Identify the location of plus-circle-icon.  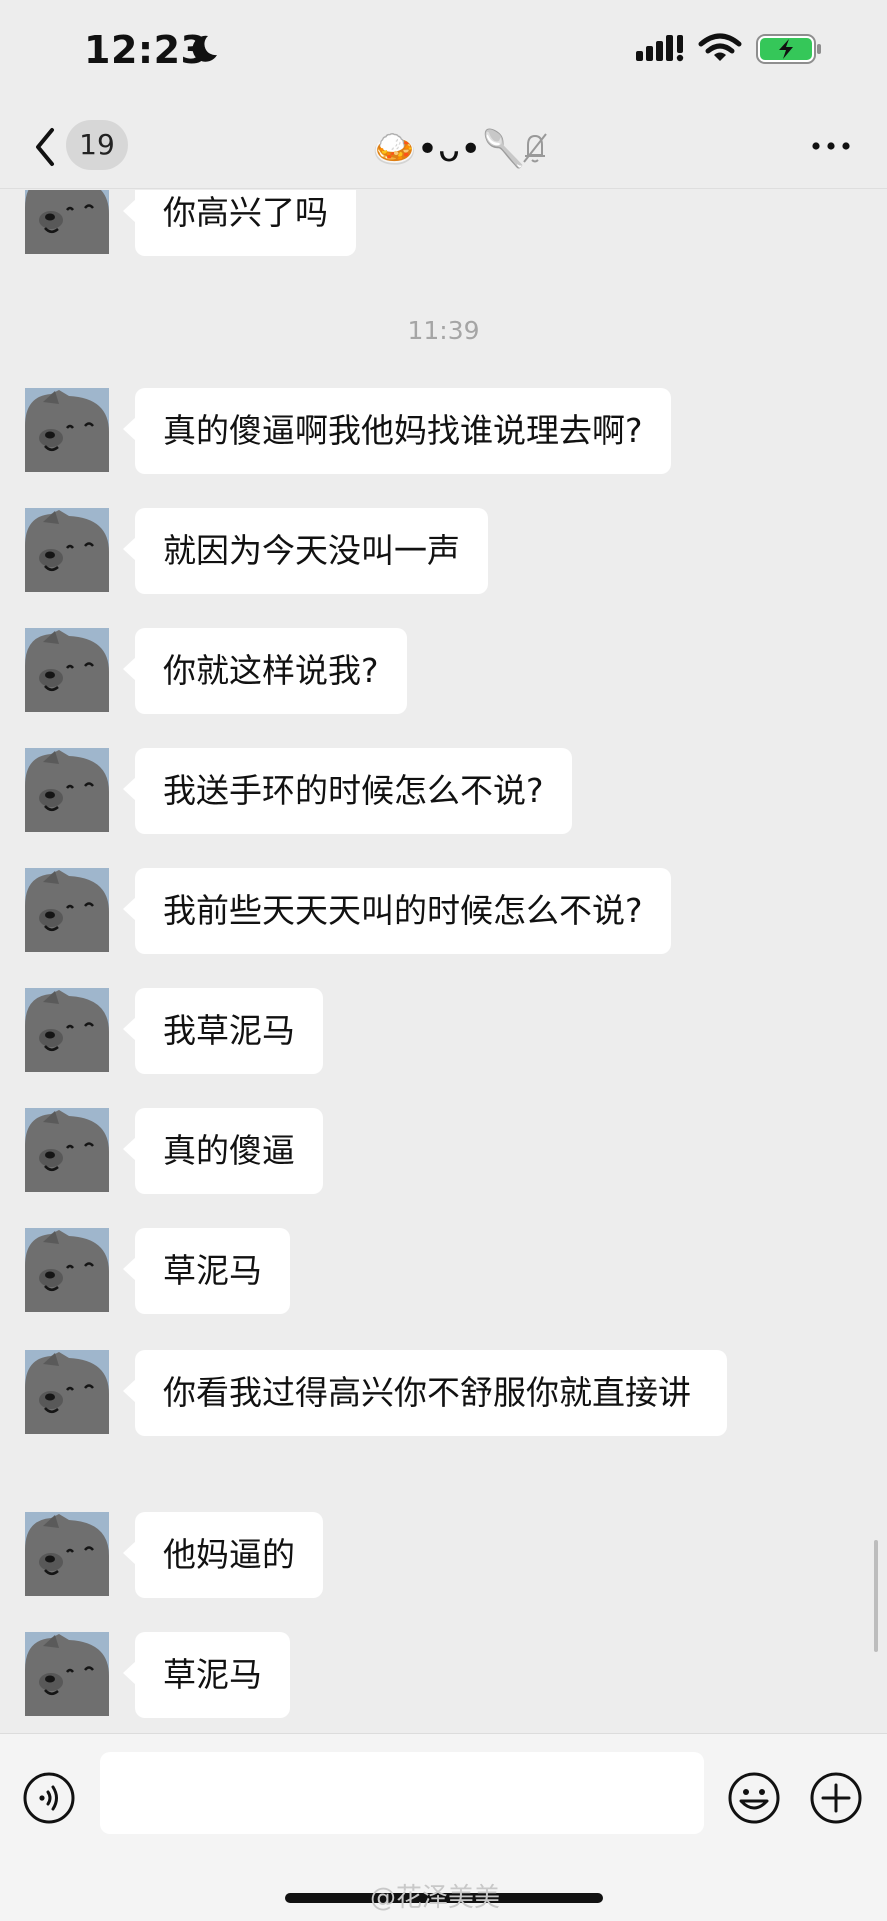
(836, 1798).